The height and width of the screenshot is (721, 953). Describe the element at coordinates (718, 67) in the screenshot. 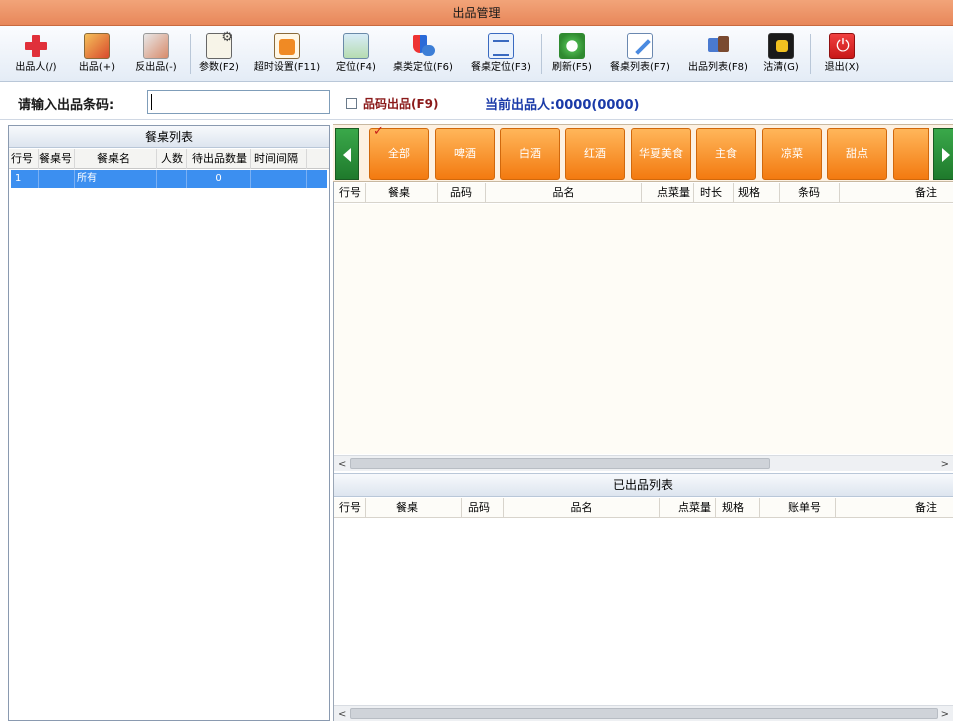

I see `serve-list-button-label: 出品列表(F8)` at that location.